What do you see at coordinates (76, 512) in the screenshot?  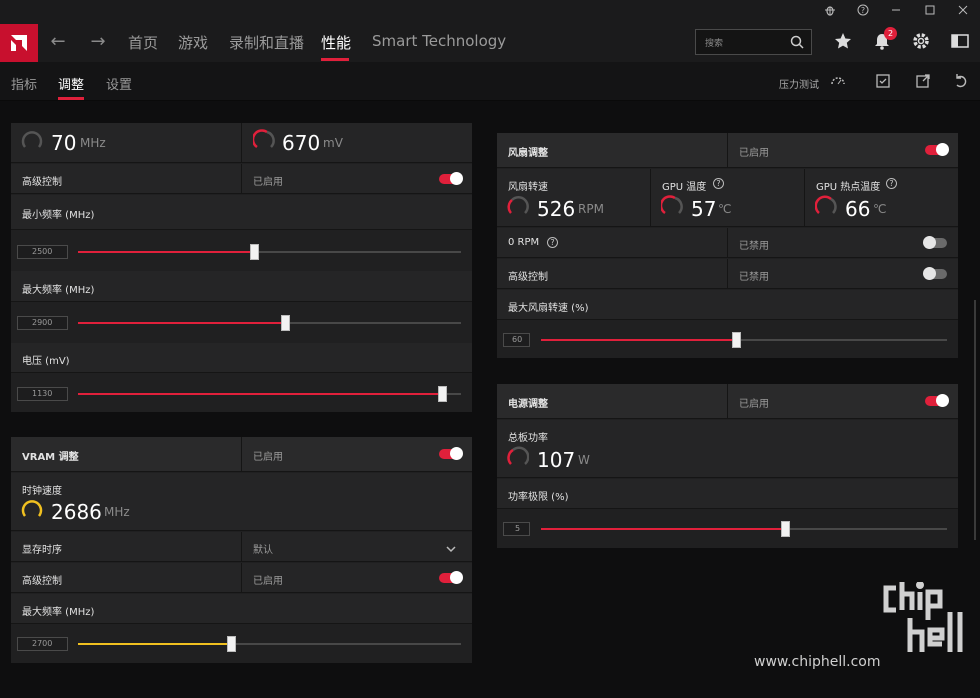 I see `vram-clock-value: 2686` at bounding box center [76, 512].